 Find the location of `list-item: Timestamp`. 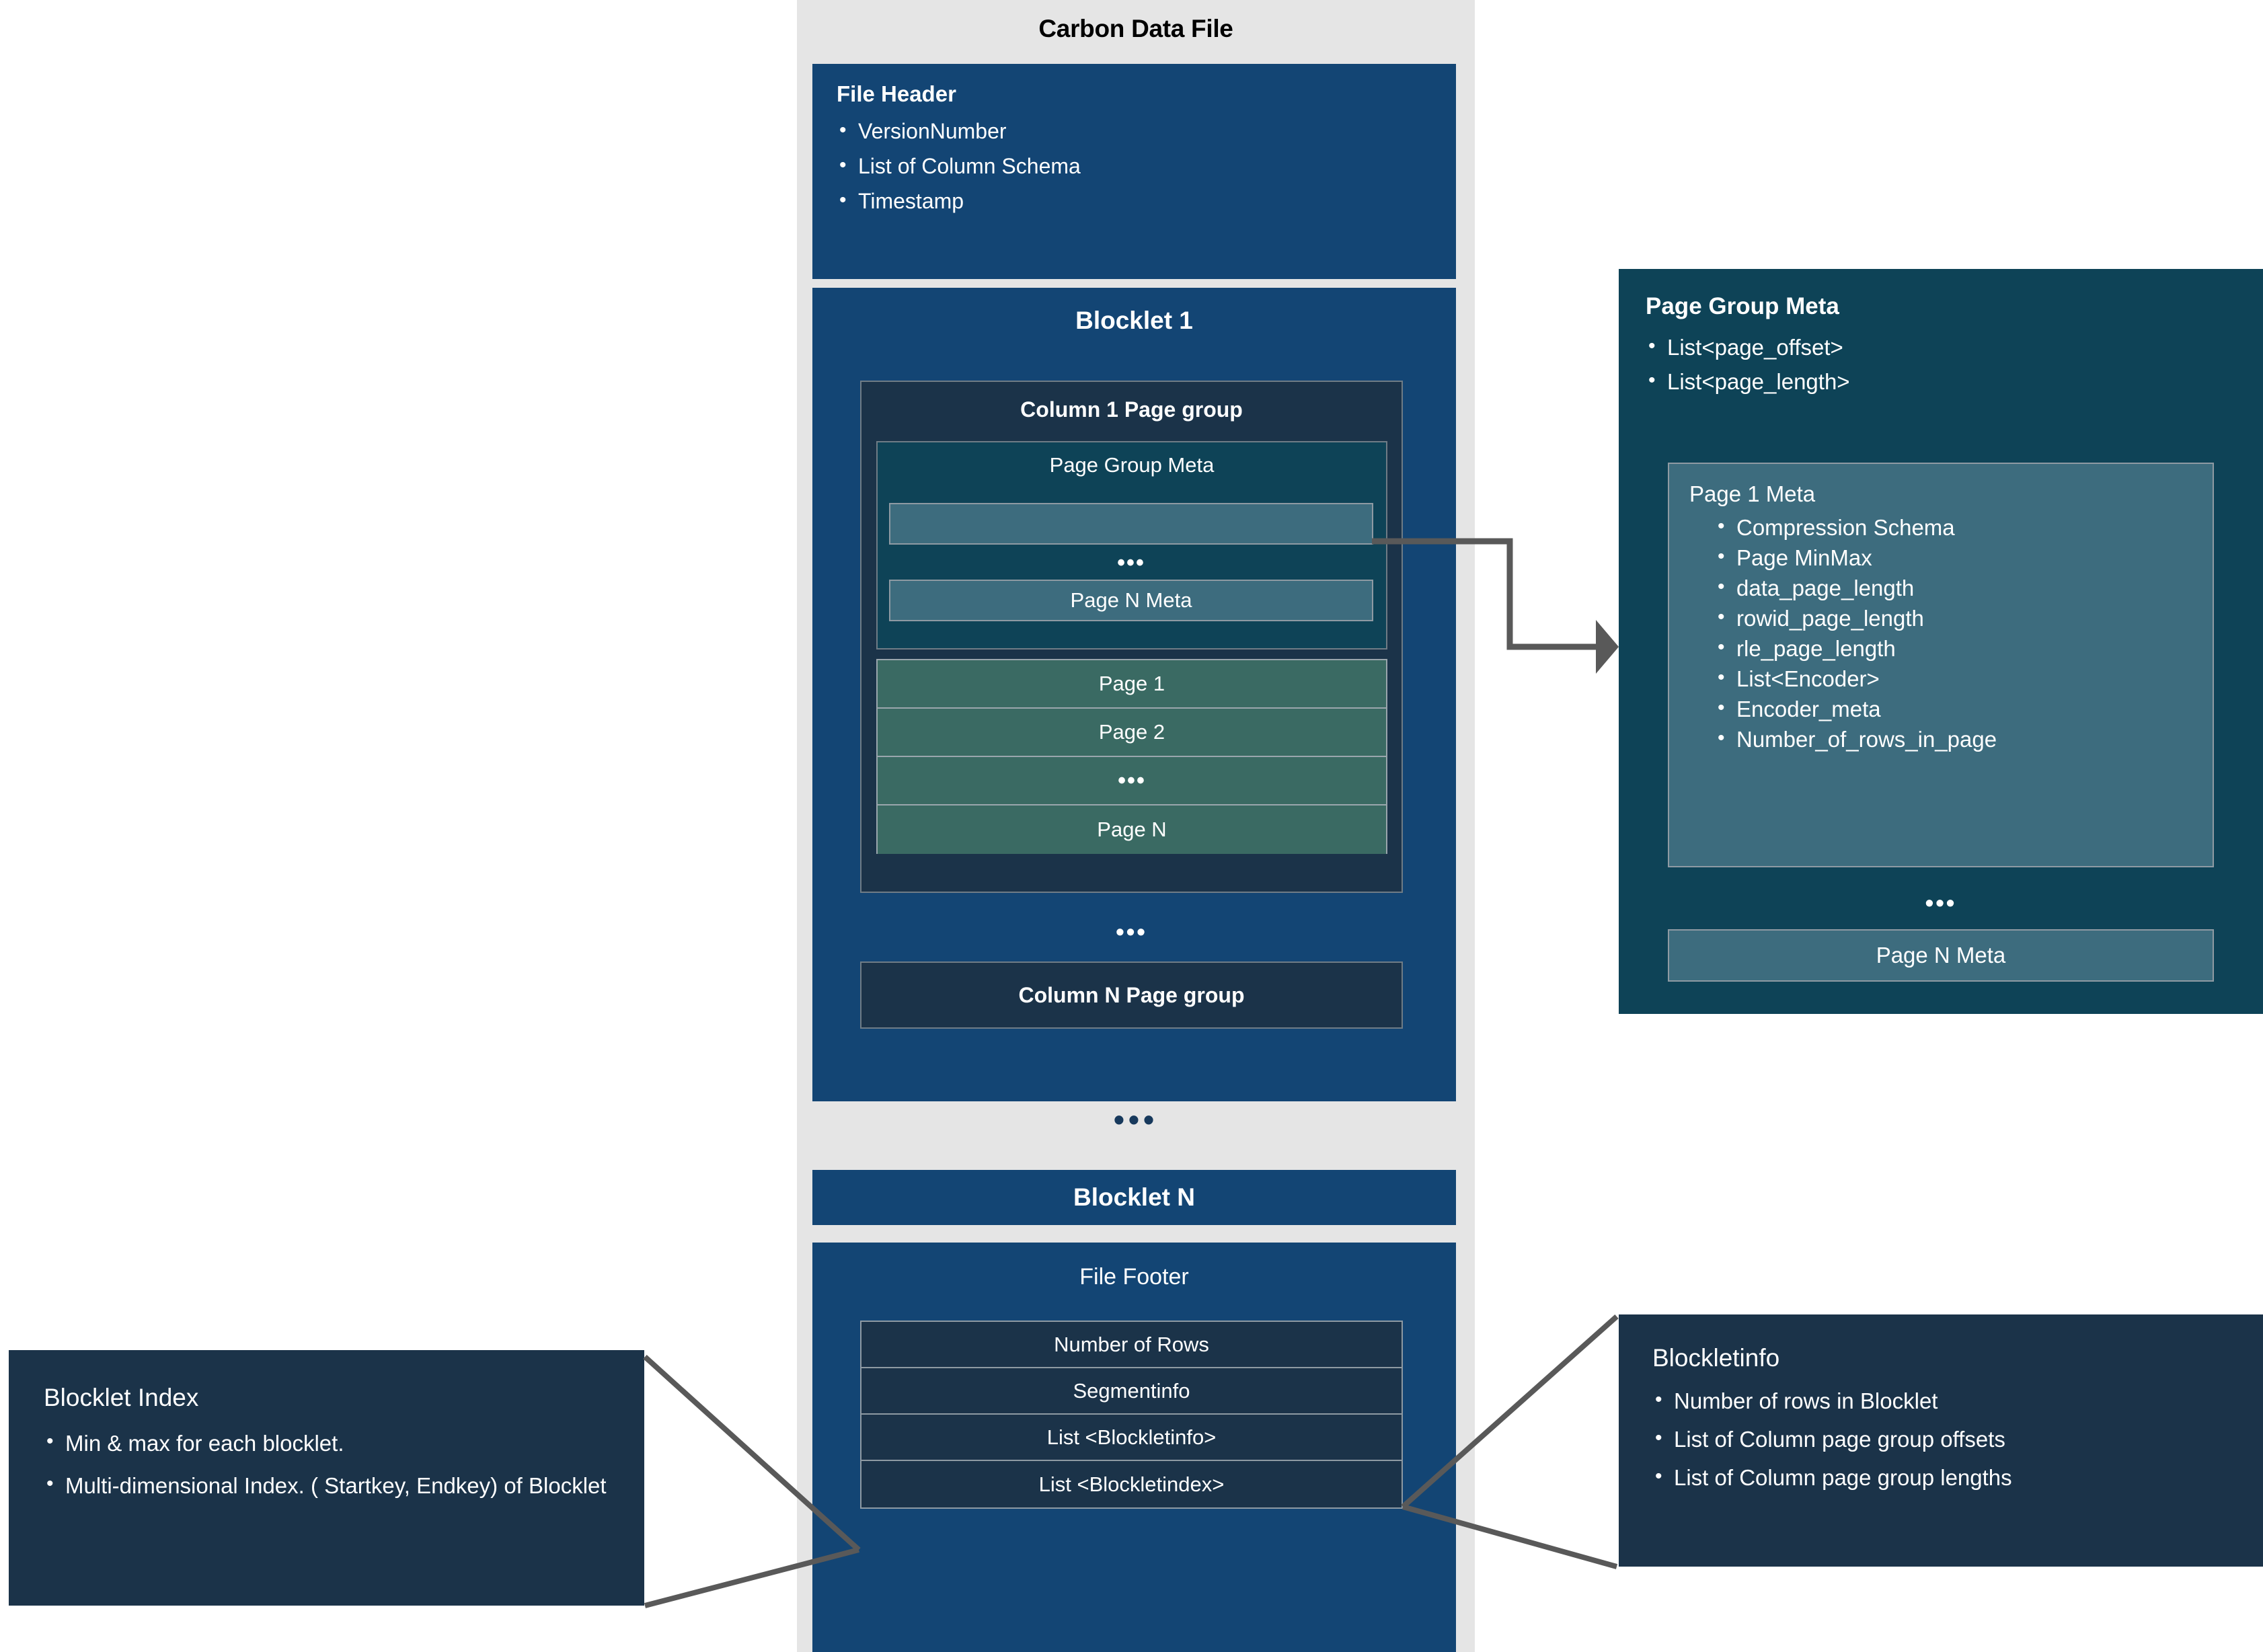

list-item: Timestamp is located at coordinates (1134, 201).